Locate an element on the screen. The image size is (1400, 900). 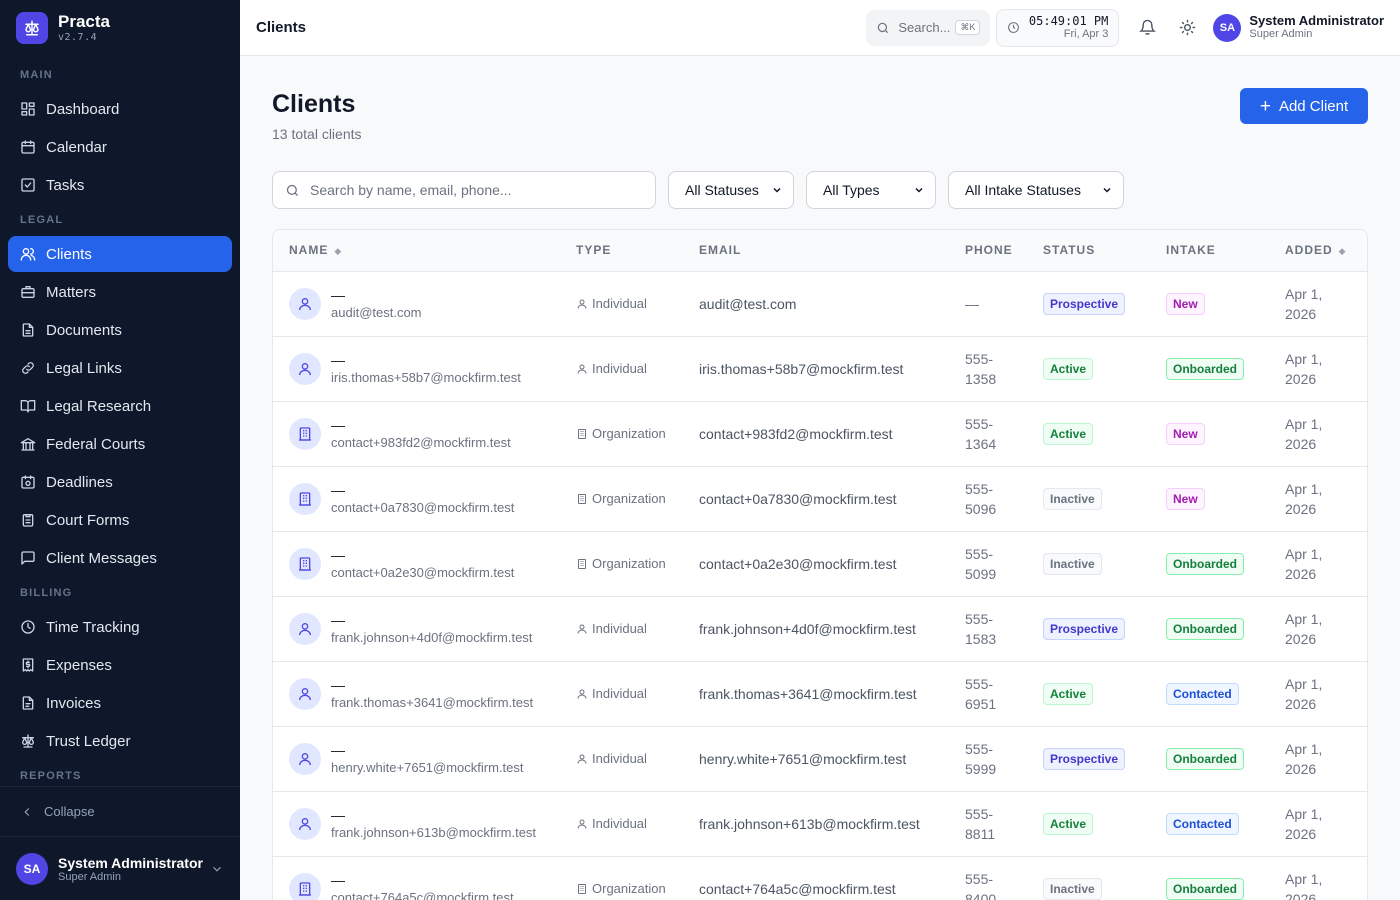
sidebar-item-expenses: Expenses is located at coordinates (120, 665).